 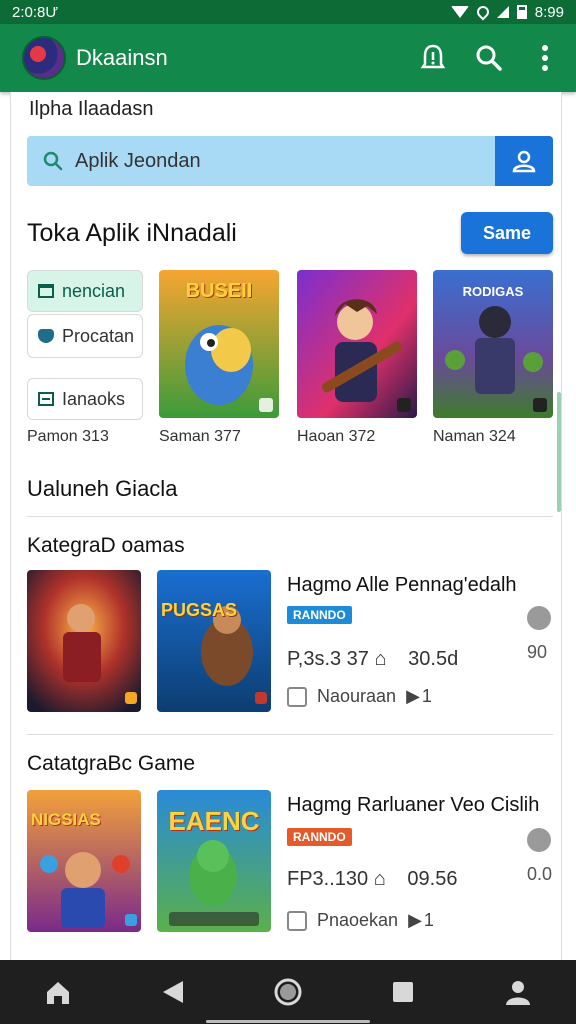 I want to click on notification-button, so click(x=433, y=58).